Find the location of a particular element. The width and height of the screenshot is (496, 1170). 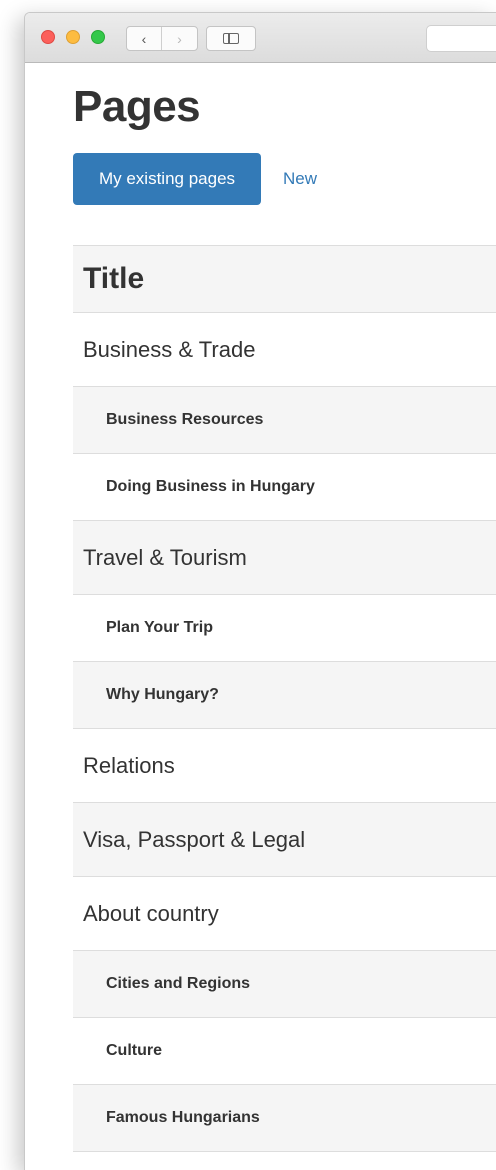

tab-my-existing-pages: My existing pages is located at coordinates (167, 179).